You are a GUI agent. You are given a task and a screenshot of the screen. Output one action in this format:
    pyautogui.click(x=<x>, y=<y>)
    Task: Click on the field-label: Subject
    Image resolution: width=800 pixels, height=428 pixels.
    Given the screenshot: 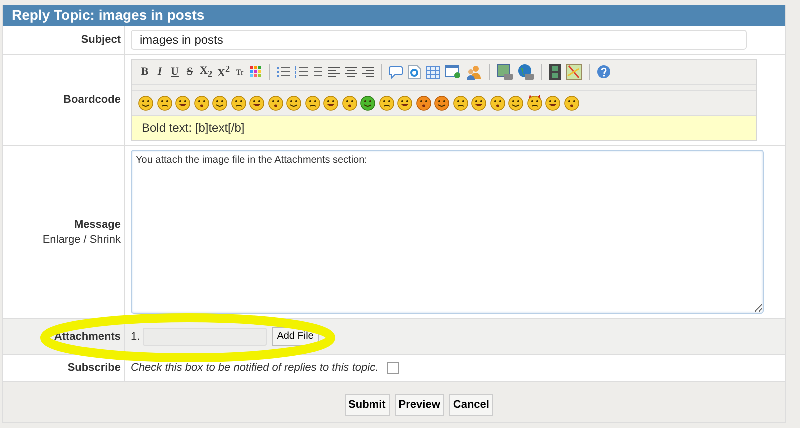 What is the action you would take?
    pyautogui.click(x=101, y=40)
    